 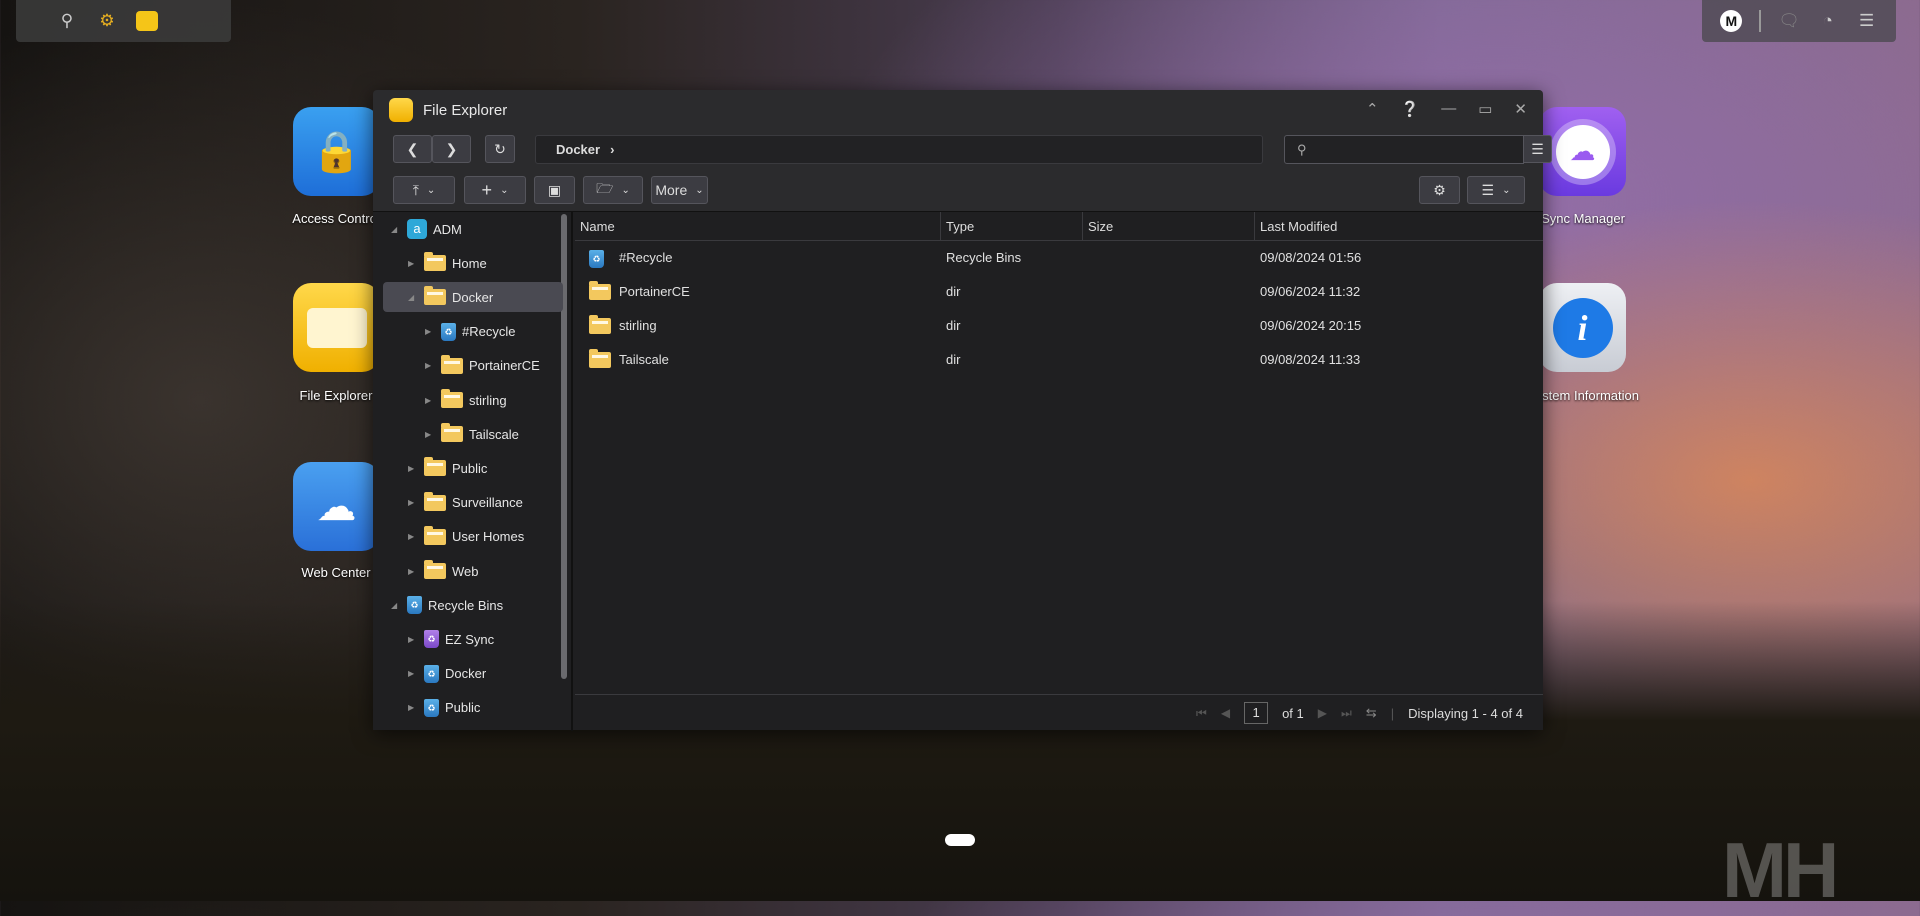 I want to click on tree-item-label: EZ Sync, so click(x=470, y=639).